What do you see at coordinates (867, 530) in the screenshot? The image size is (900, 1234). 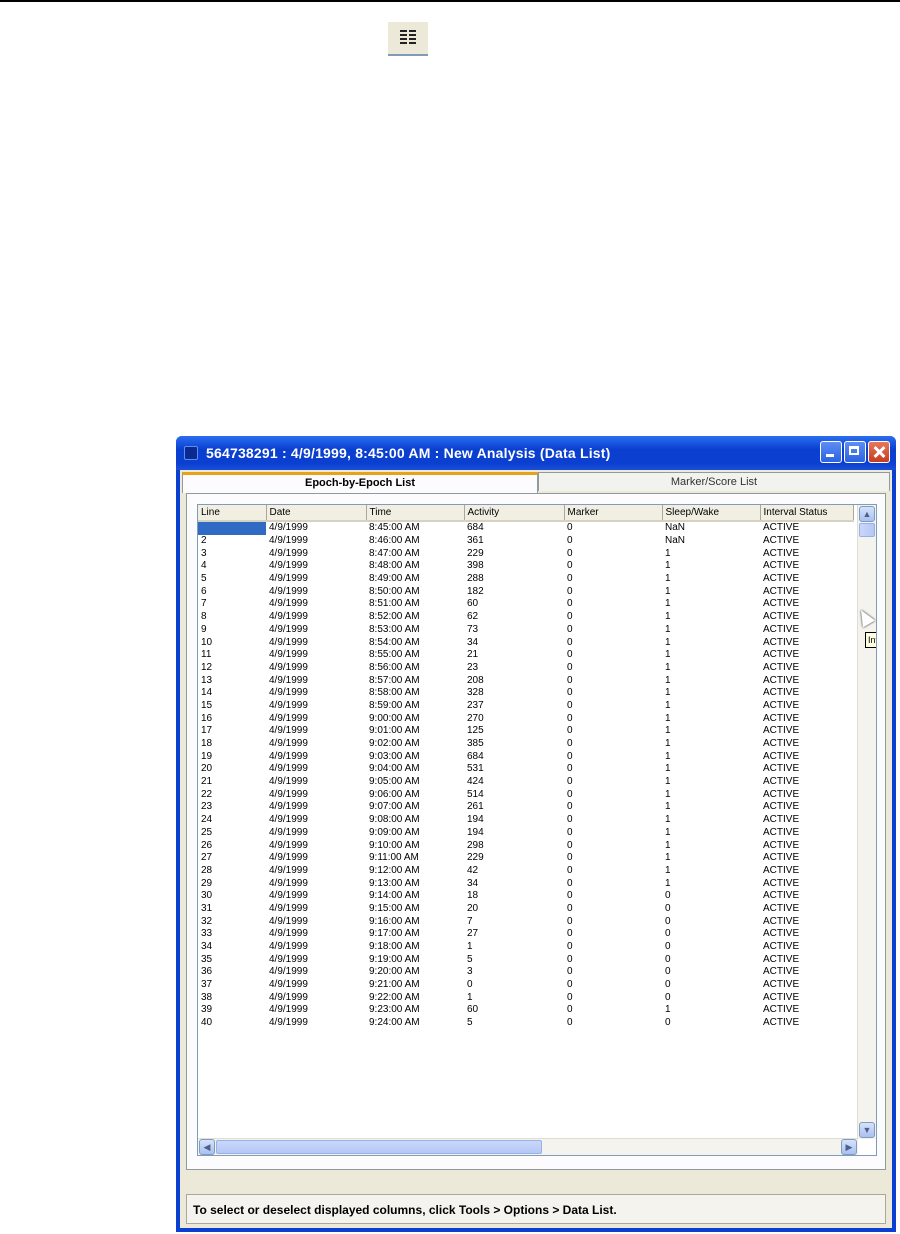 I see `vertical-scroll-thumb` at bounding box center [867, 530].